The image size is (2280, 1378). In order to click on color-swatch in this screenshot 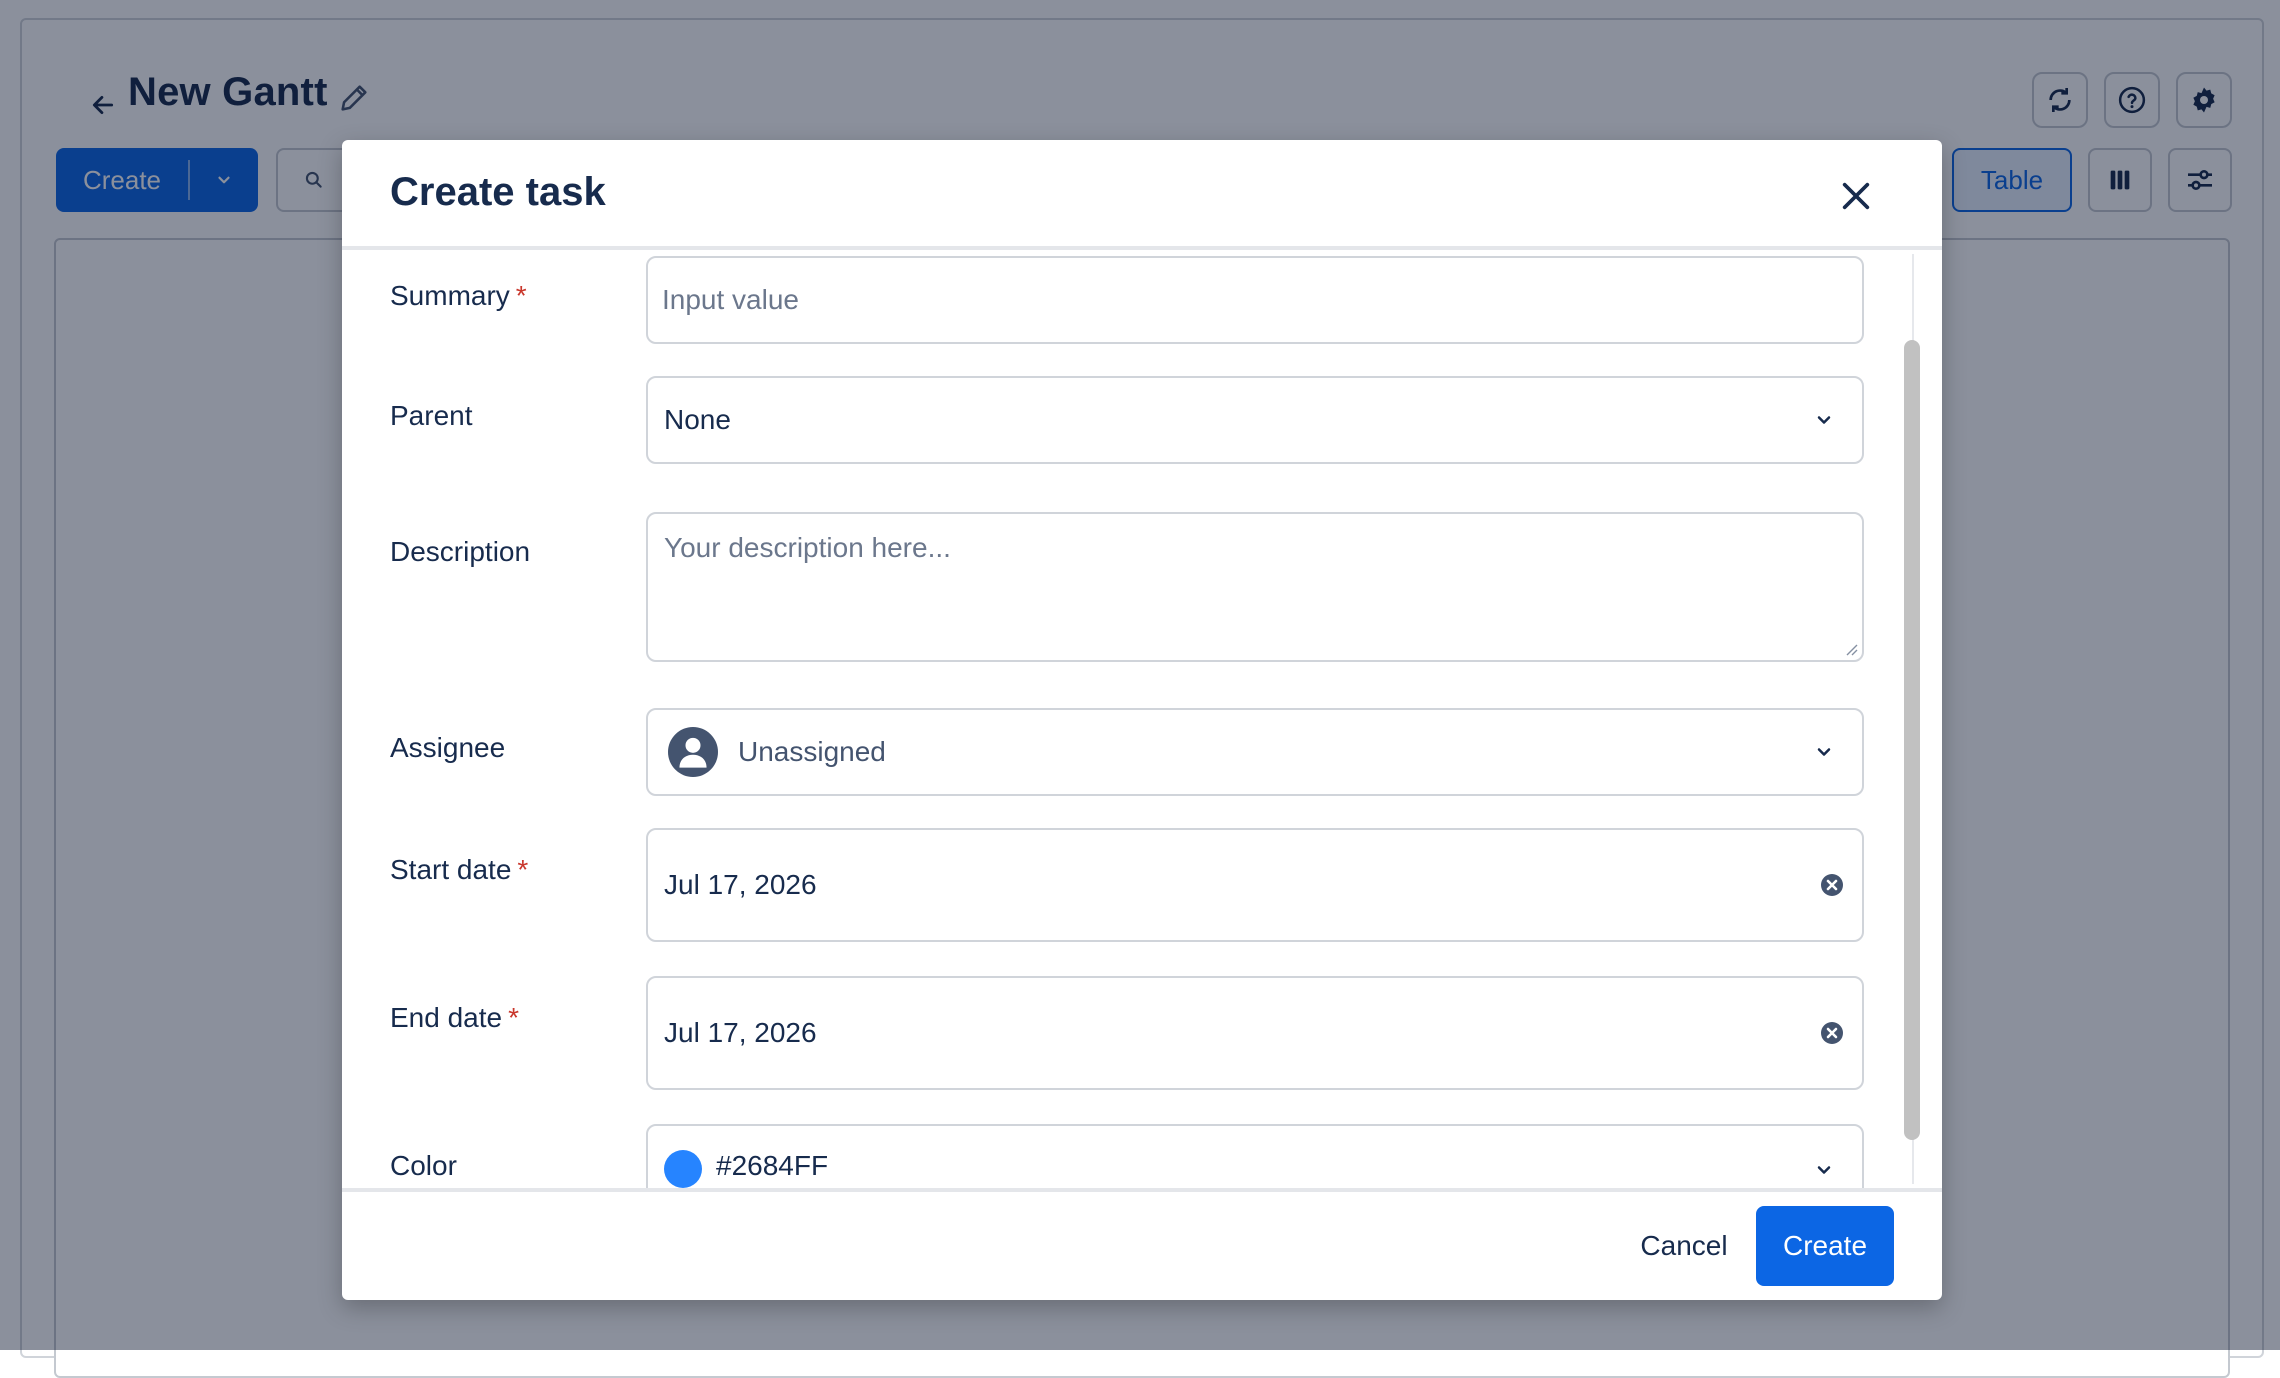, I will do `click(683, 1169)`.